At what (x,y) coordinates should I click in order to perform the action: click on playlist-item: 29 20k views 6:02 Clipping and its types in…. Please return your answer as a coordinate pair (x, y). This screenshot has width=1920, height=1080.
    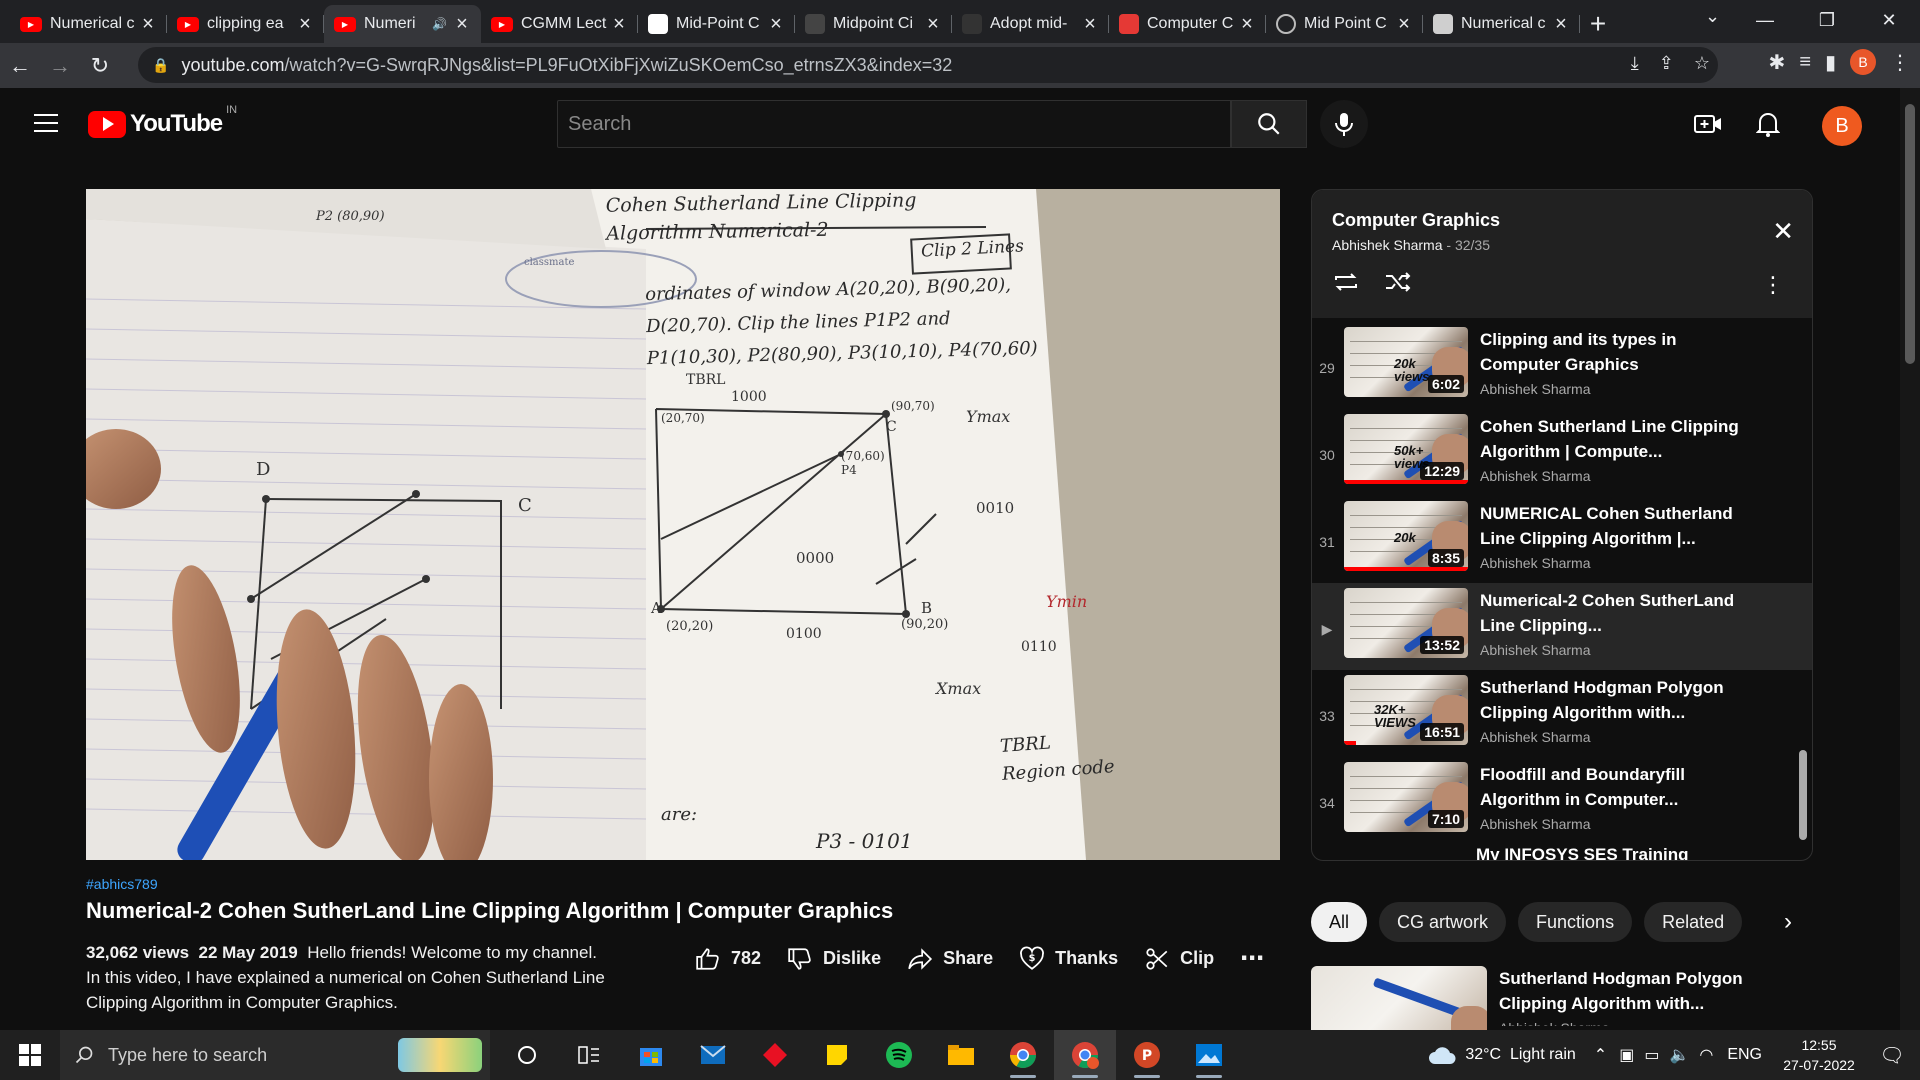
    Looking at the image, I should click on (1562, 365).